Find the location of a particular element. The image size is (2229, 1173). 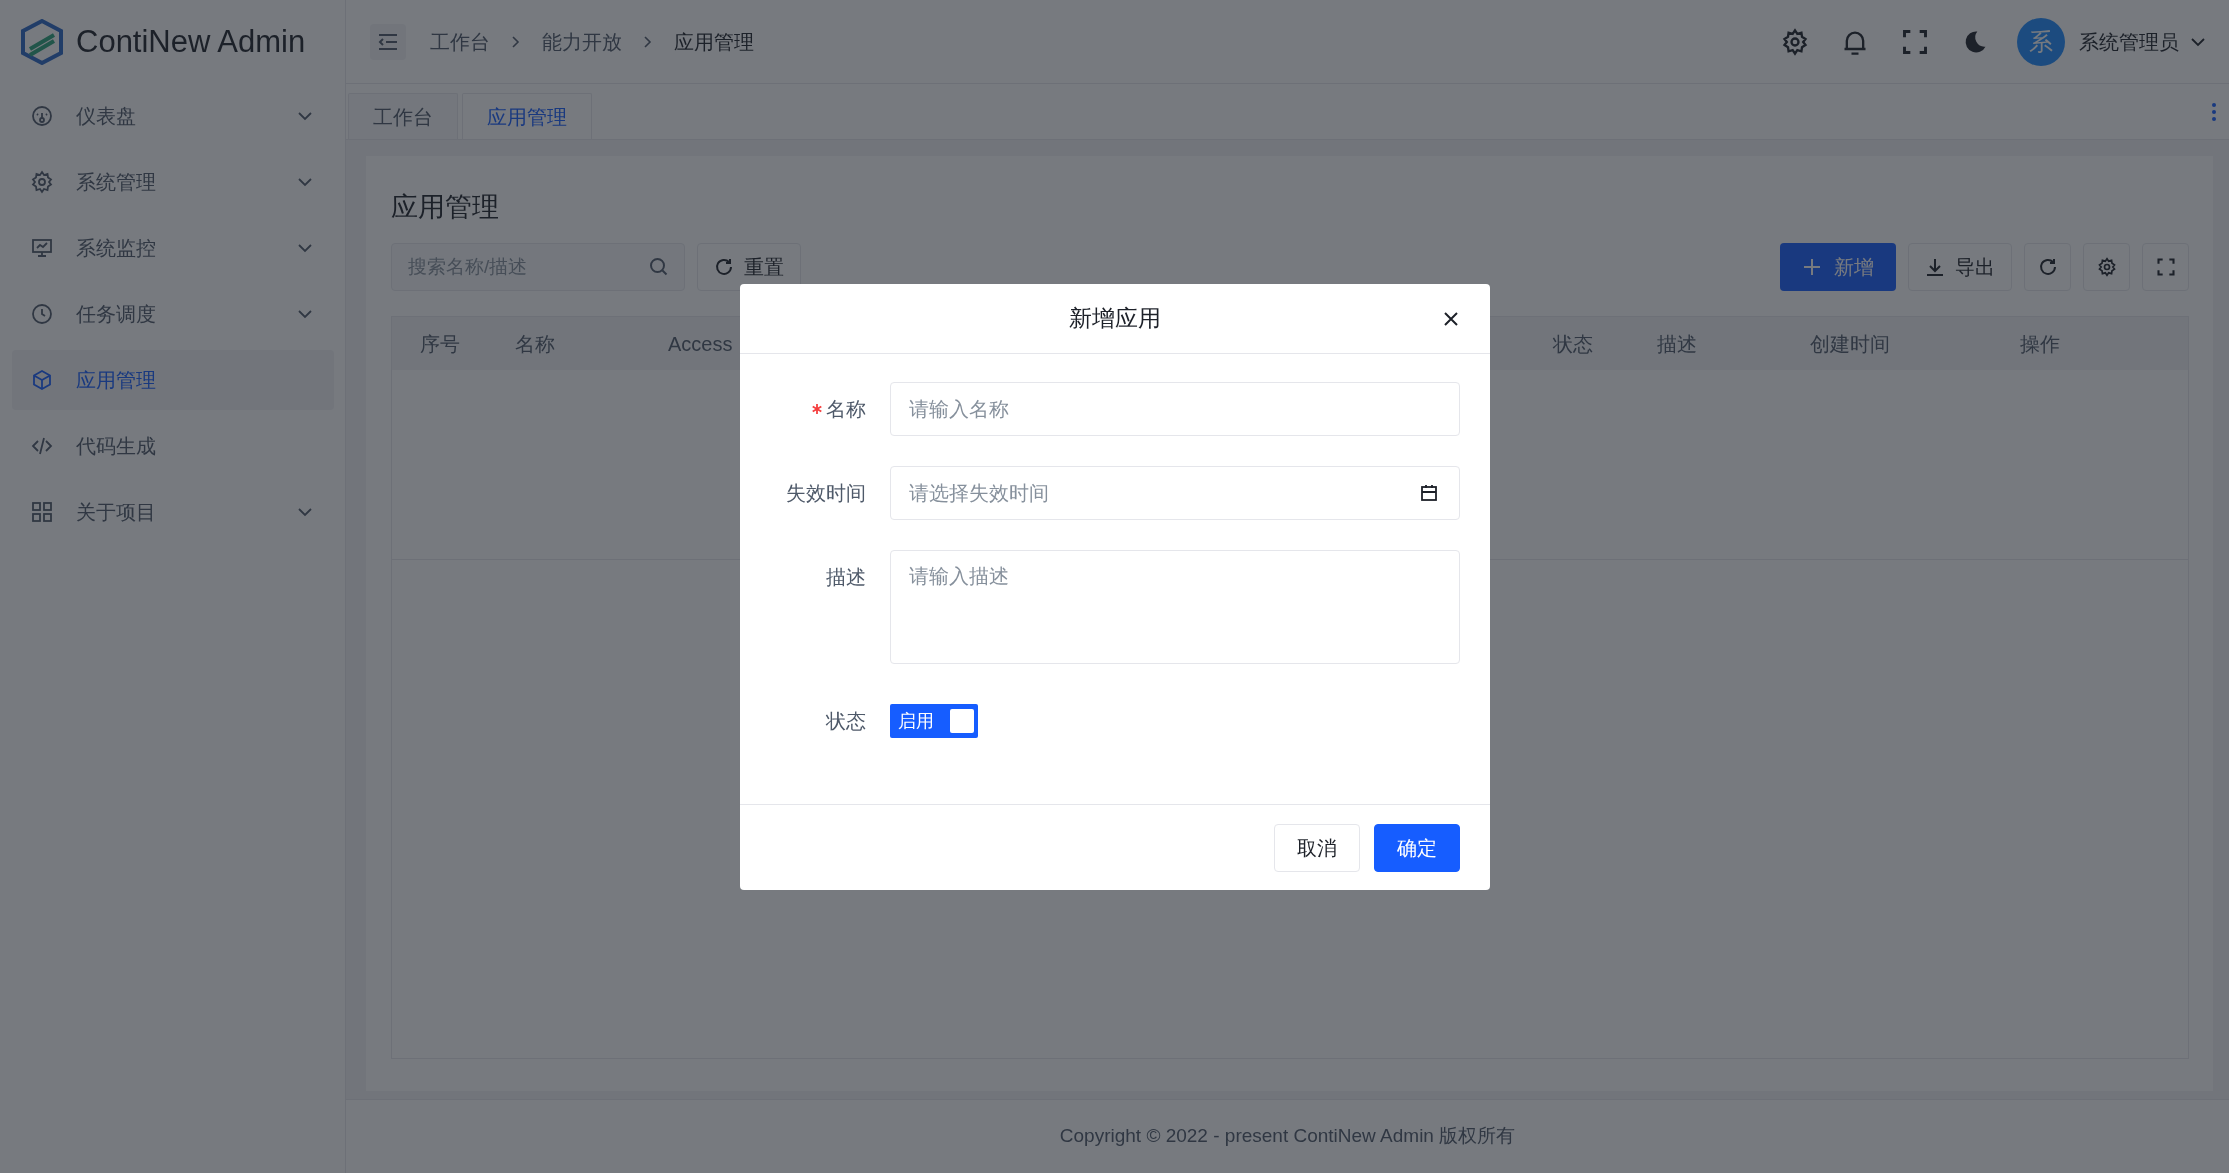

plus-icon is located at coordinates (1812, 267).